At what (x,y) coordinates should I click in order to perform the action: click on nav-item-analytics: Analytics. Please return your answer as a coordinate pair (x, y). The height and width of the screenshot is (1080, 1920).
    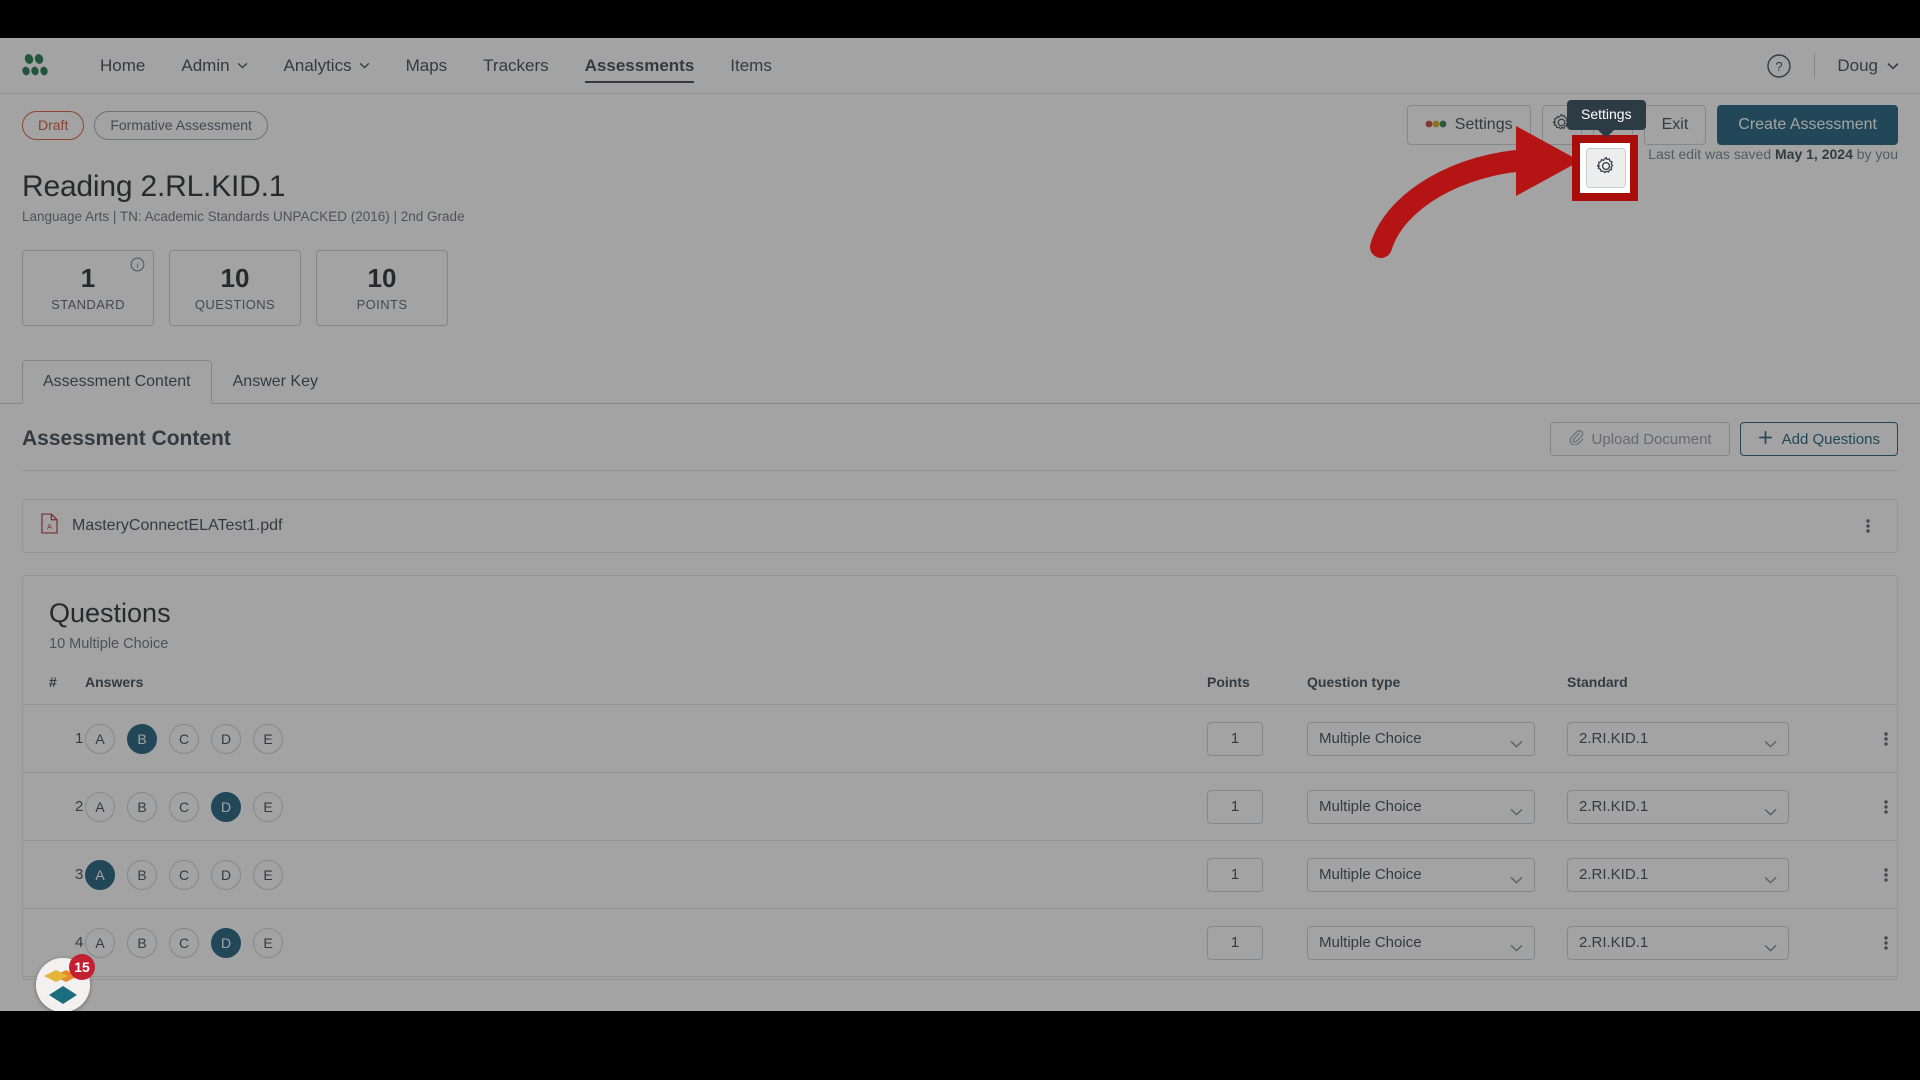
    Looking at the image, I should click on (327, 66).